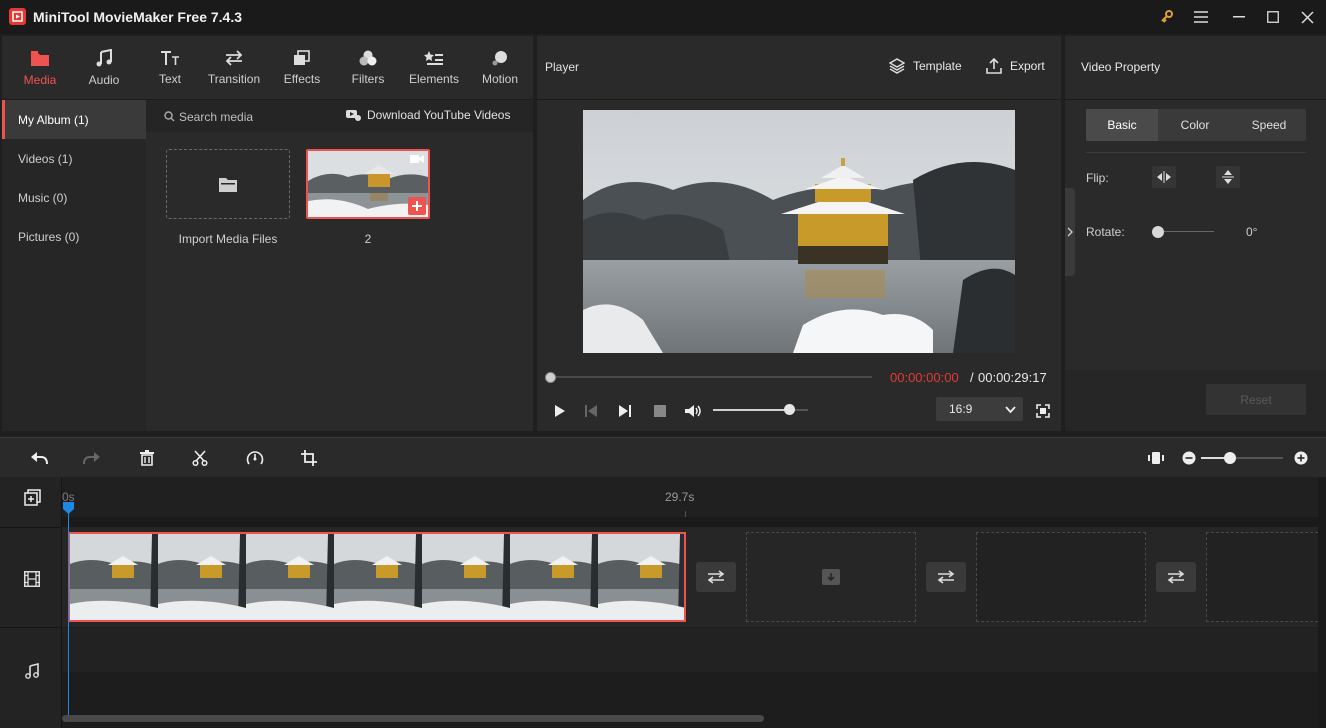 The width and height of the screenshot is (1326, 728). What do you see at coordinates (170, 58) in the screenshot?
I see `text-icon` at bounding box center [170, 58].